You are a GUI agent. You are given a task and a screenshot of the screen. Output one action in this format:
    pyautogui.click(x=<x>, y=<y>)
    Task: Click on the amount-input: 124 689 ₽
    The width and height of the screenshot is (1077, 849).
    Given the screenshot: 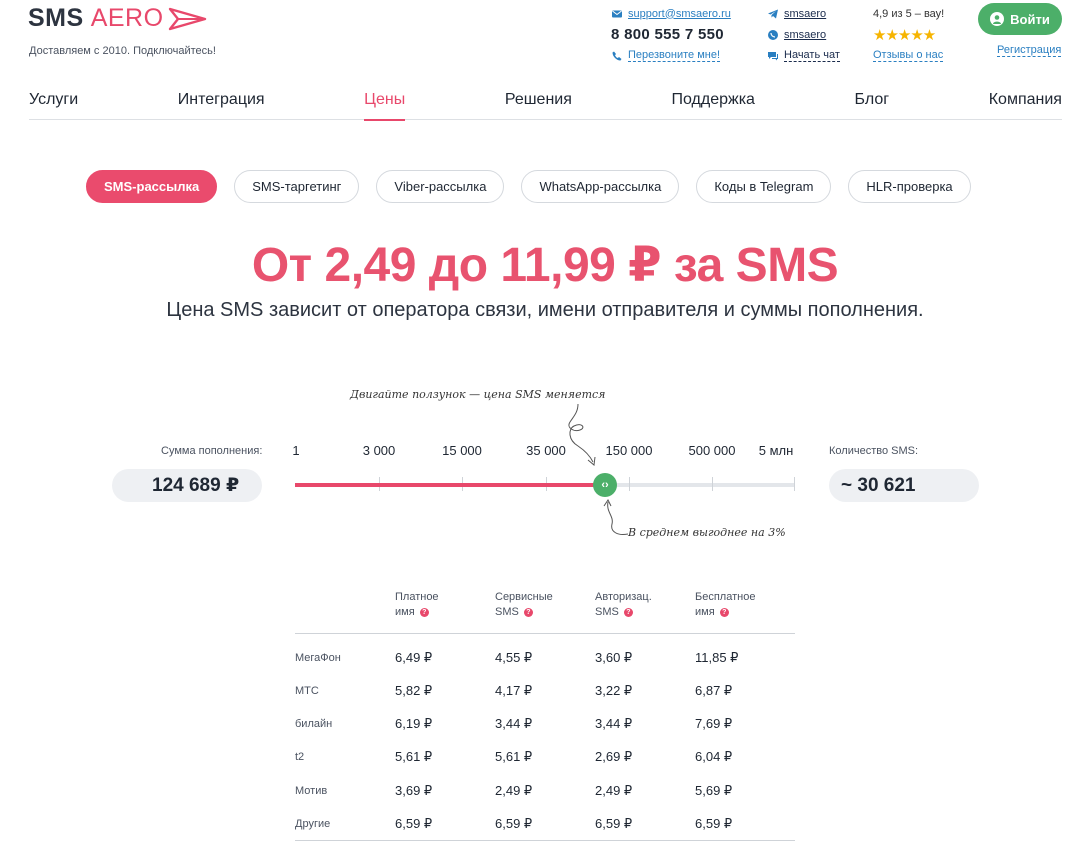 What is the action you would take?
    pyautogui.click(x=187, y=485)
    